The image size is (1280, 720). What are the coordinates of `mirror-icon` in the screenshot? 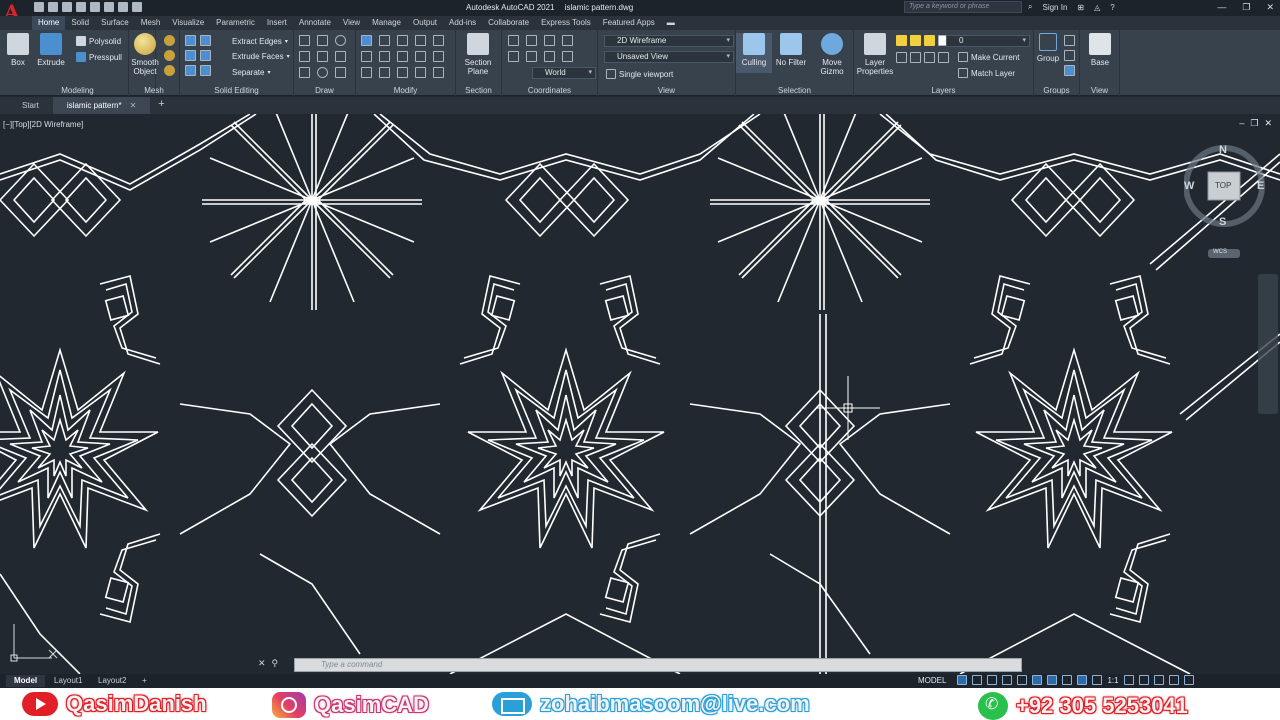 It's located at (366, 56).